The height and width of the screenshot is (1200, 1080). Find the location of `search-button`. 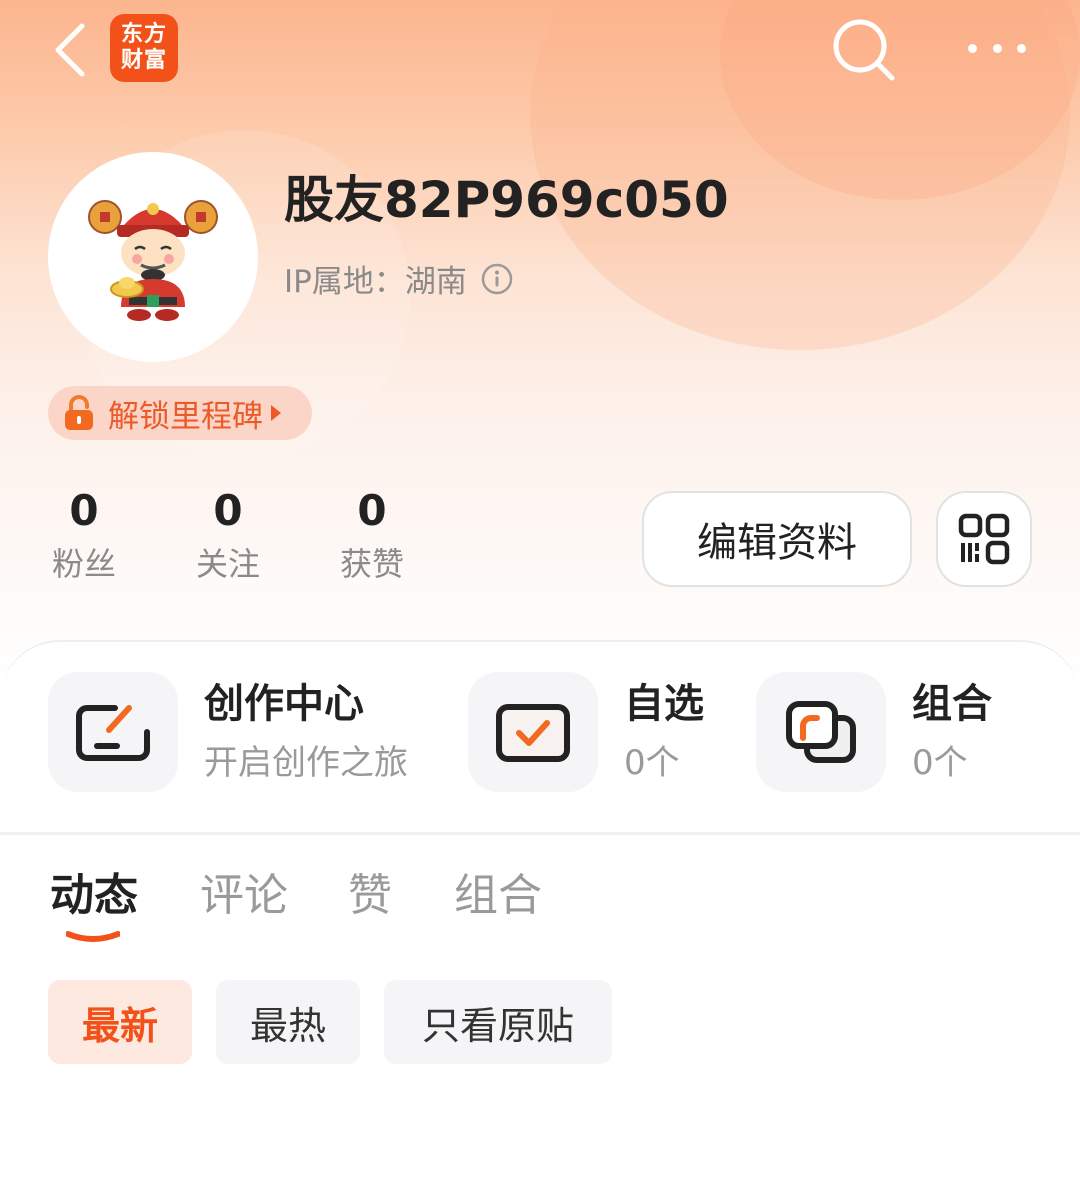

search-button is located at coordinates (862, 50).